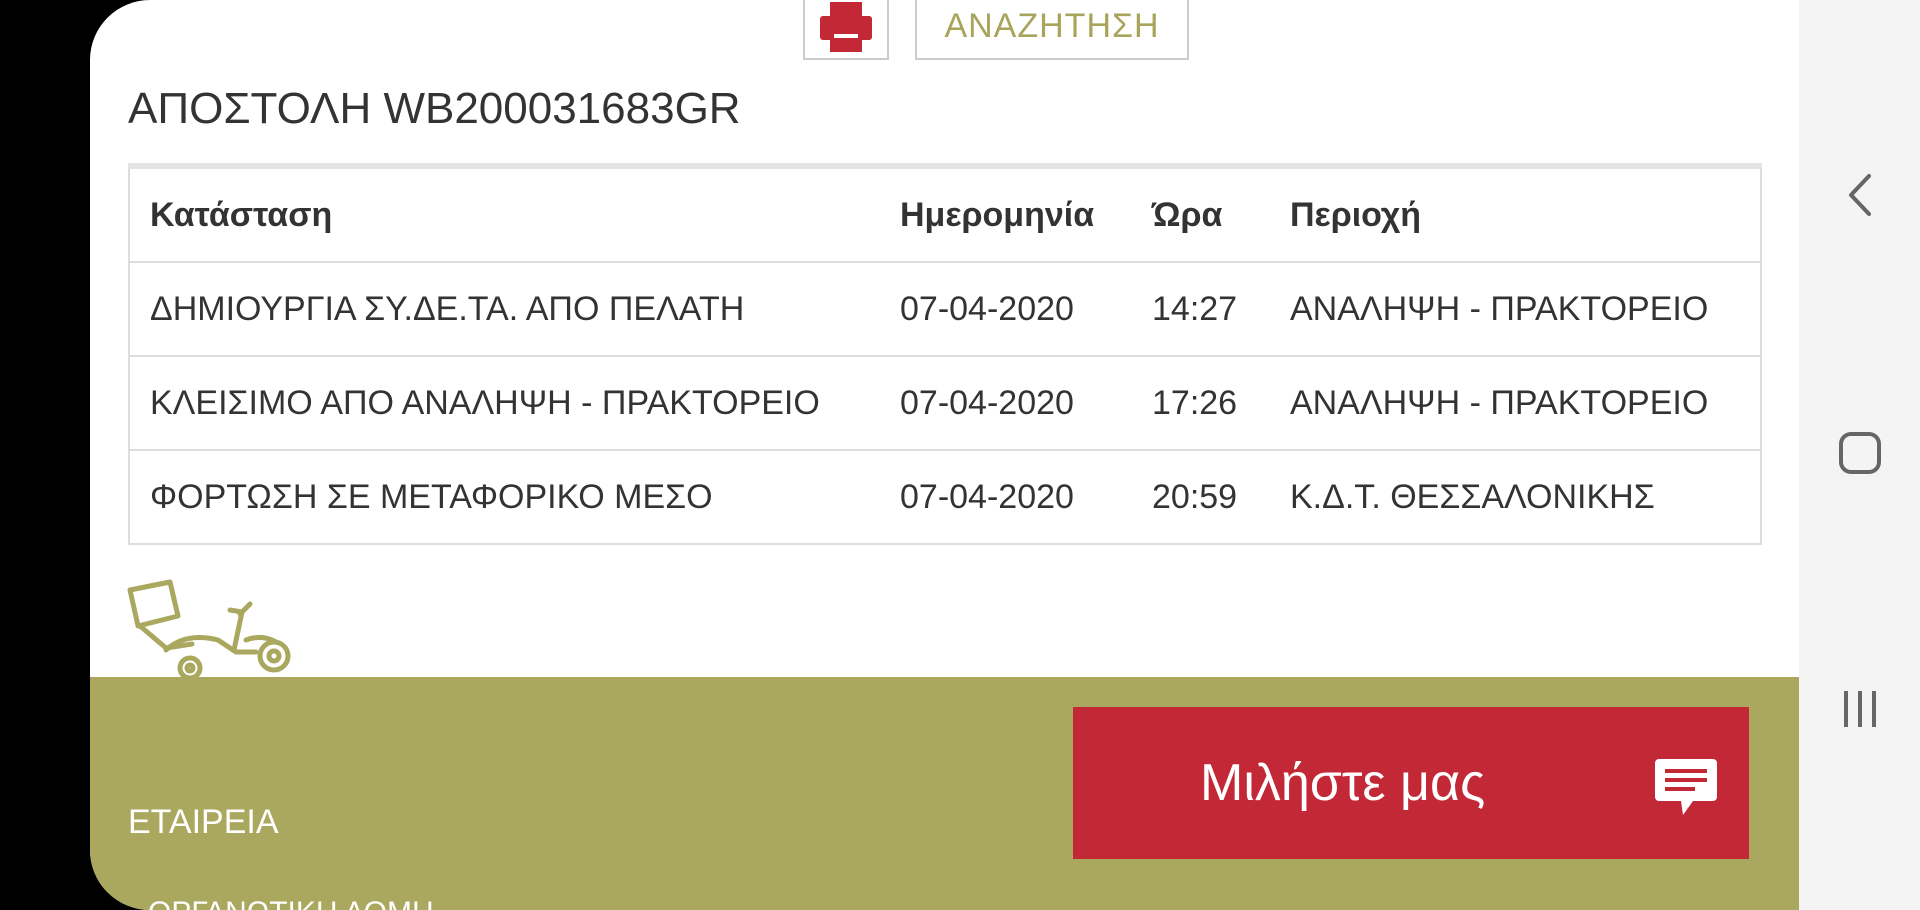  What do you see at coordinates (291, 903) in the screenshot?
I see `footer-link-structure: ΟΡΓΑΝΩΤΙΚΗ ΔΟΜΗ` at bounding box center [291, 903].